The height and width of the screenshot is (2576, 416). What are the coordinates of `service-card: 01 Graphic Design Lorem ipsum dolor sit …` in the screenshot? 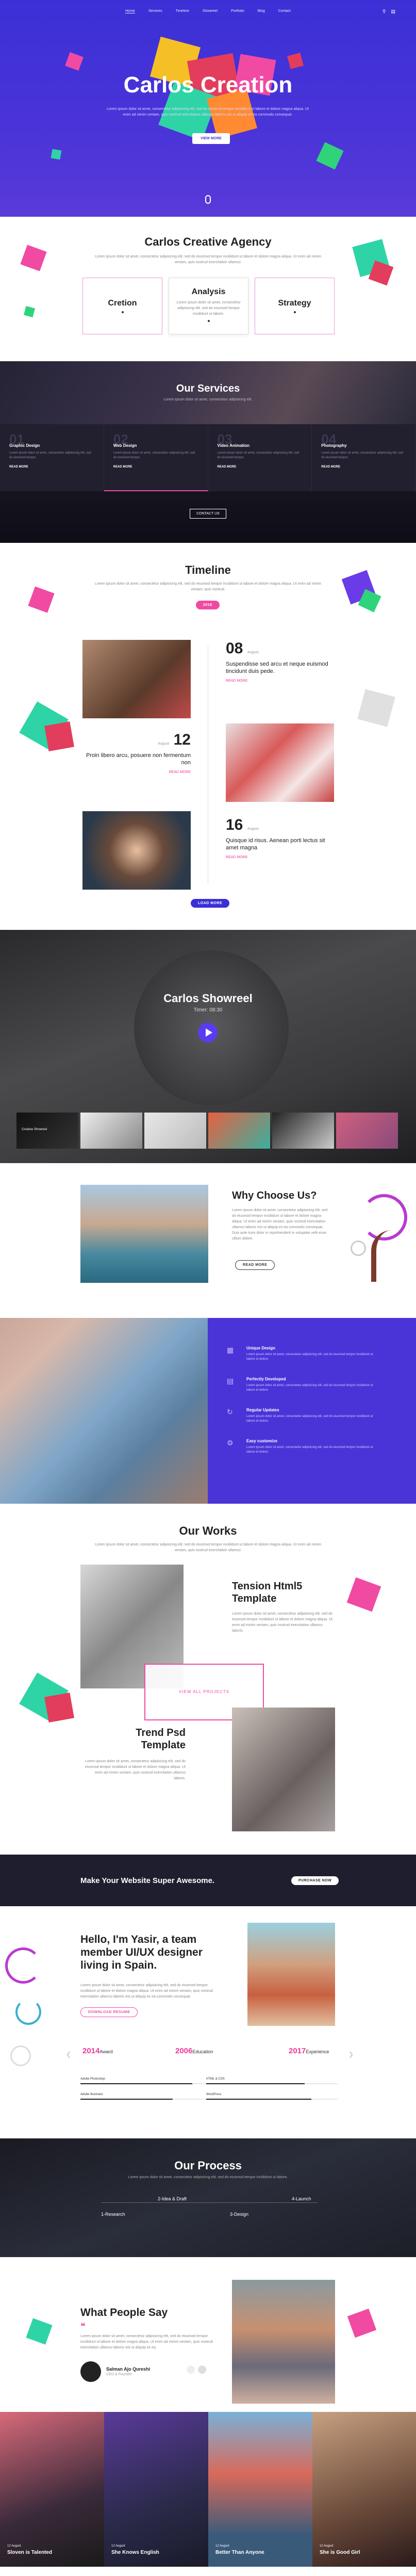 It's located at (52, 458).